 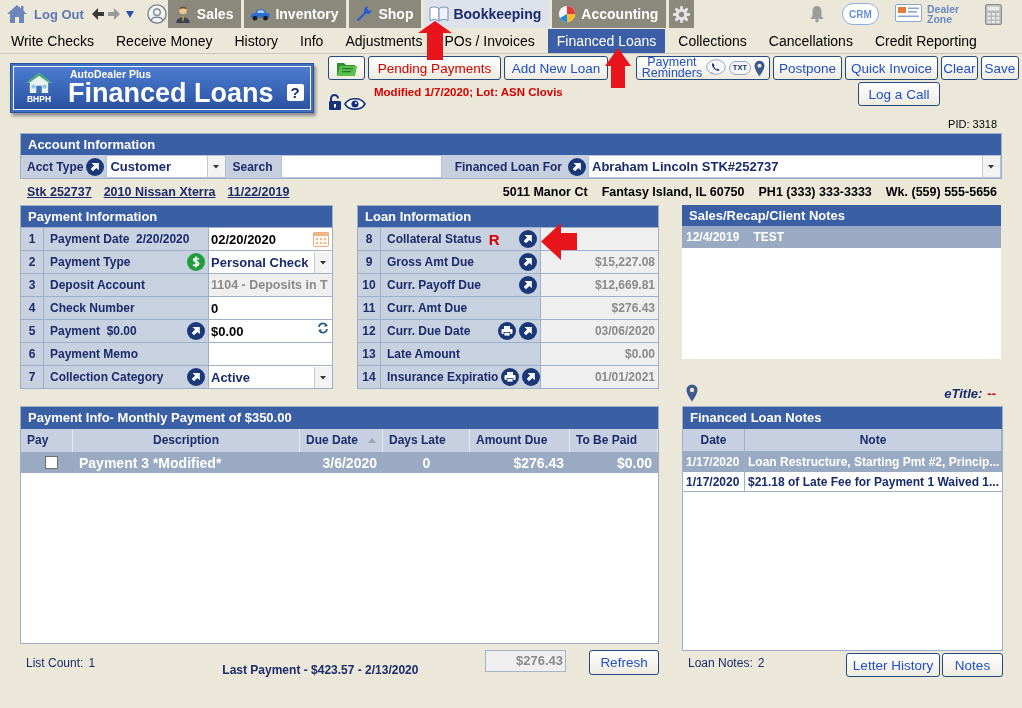 What do you see at coordinates (196, 262) in the screenshot?
I see `dollar-icon` at bounding box center [196, 262].